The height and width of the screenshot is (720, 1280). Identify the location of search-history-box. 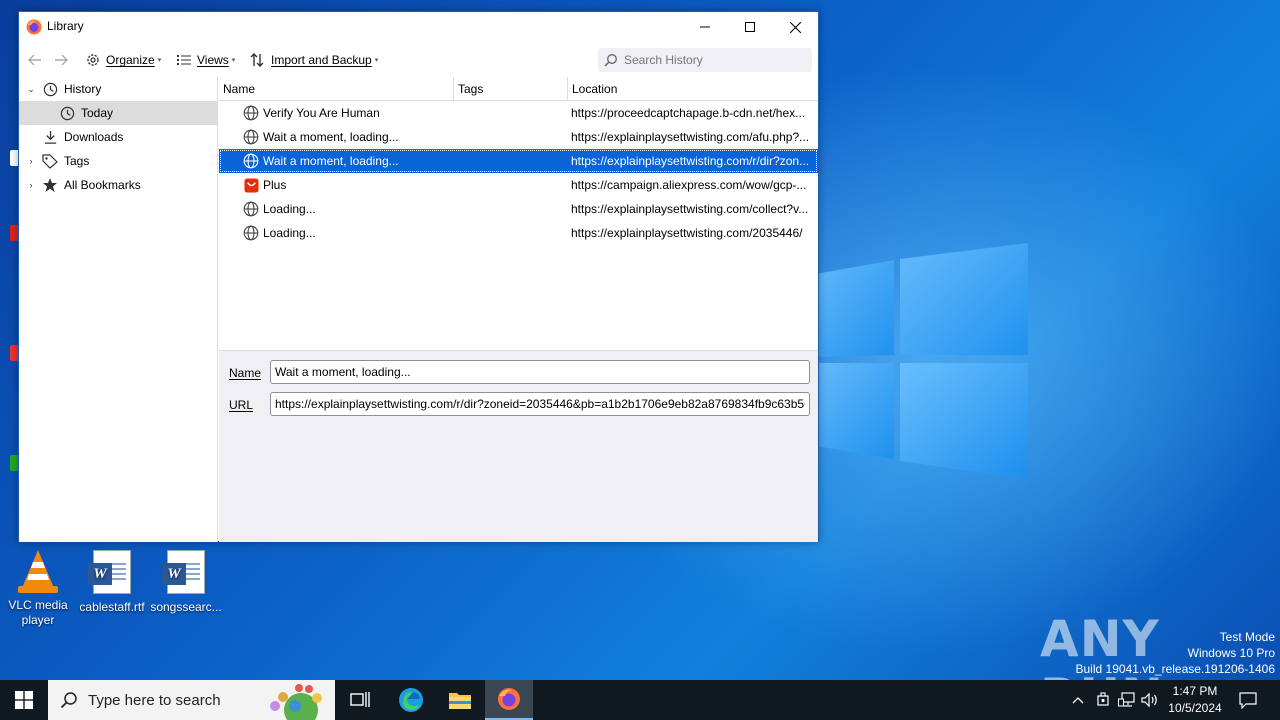
(705, 60).